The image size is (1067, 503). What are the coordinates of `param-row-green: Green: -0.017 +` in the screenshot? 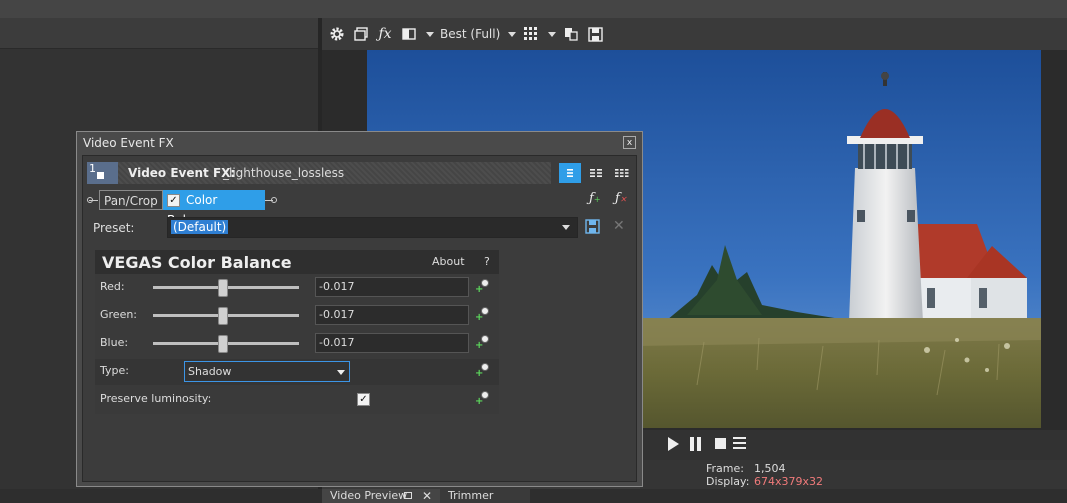 It's located at (297, 316).